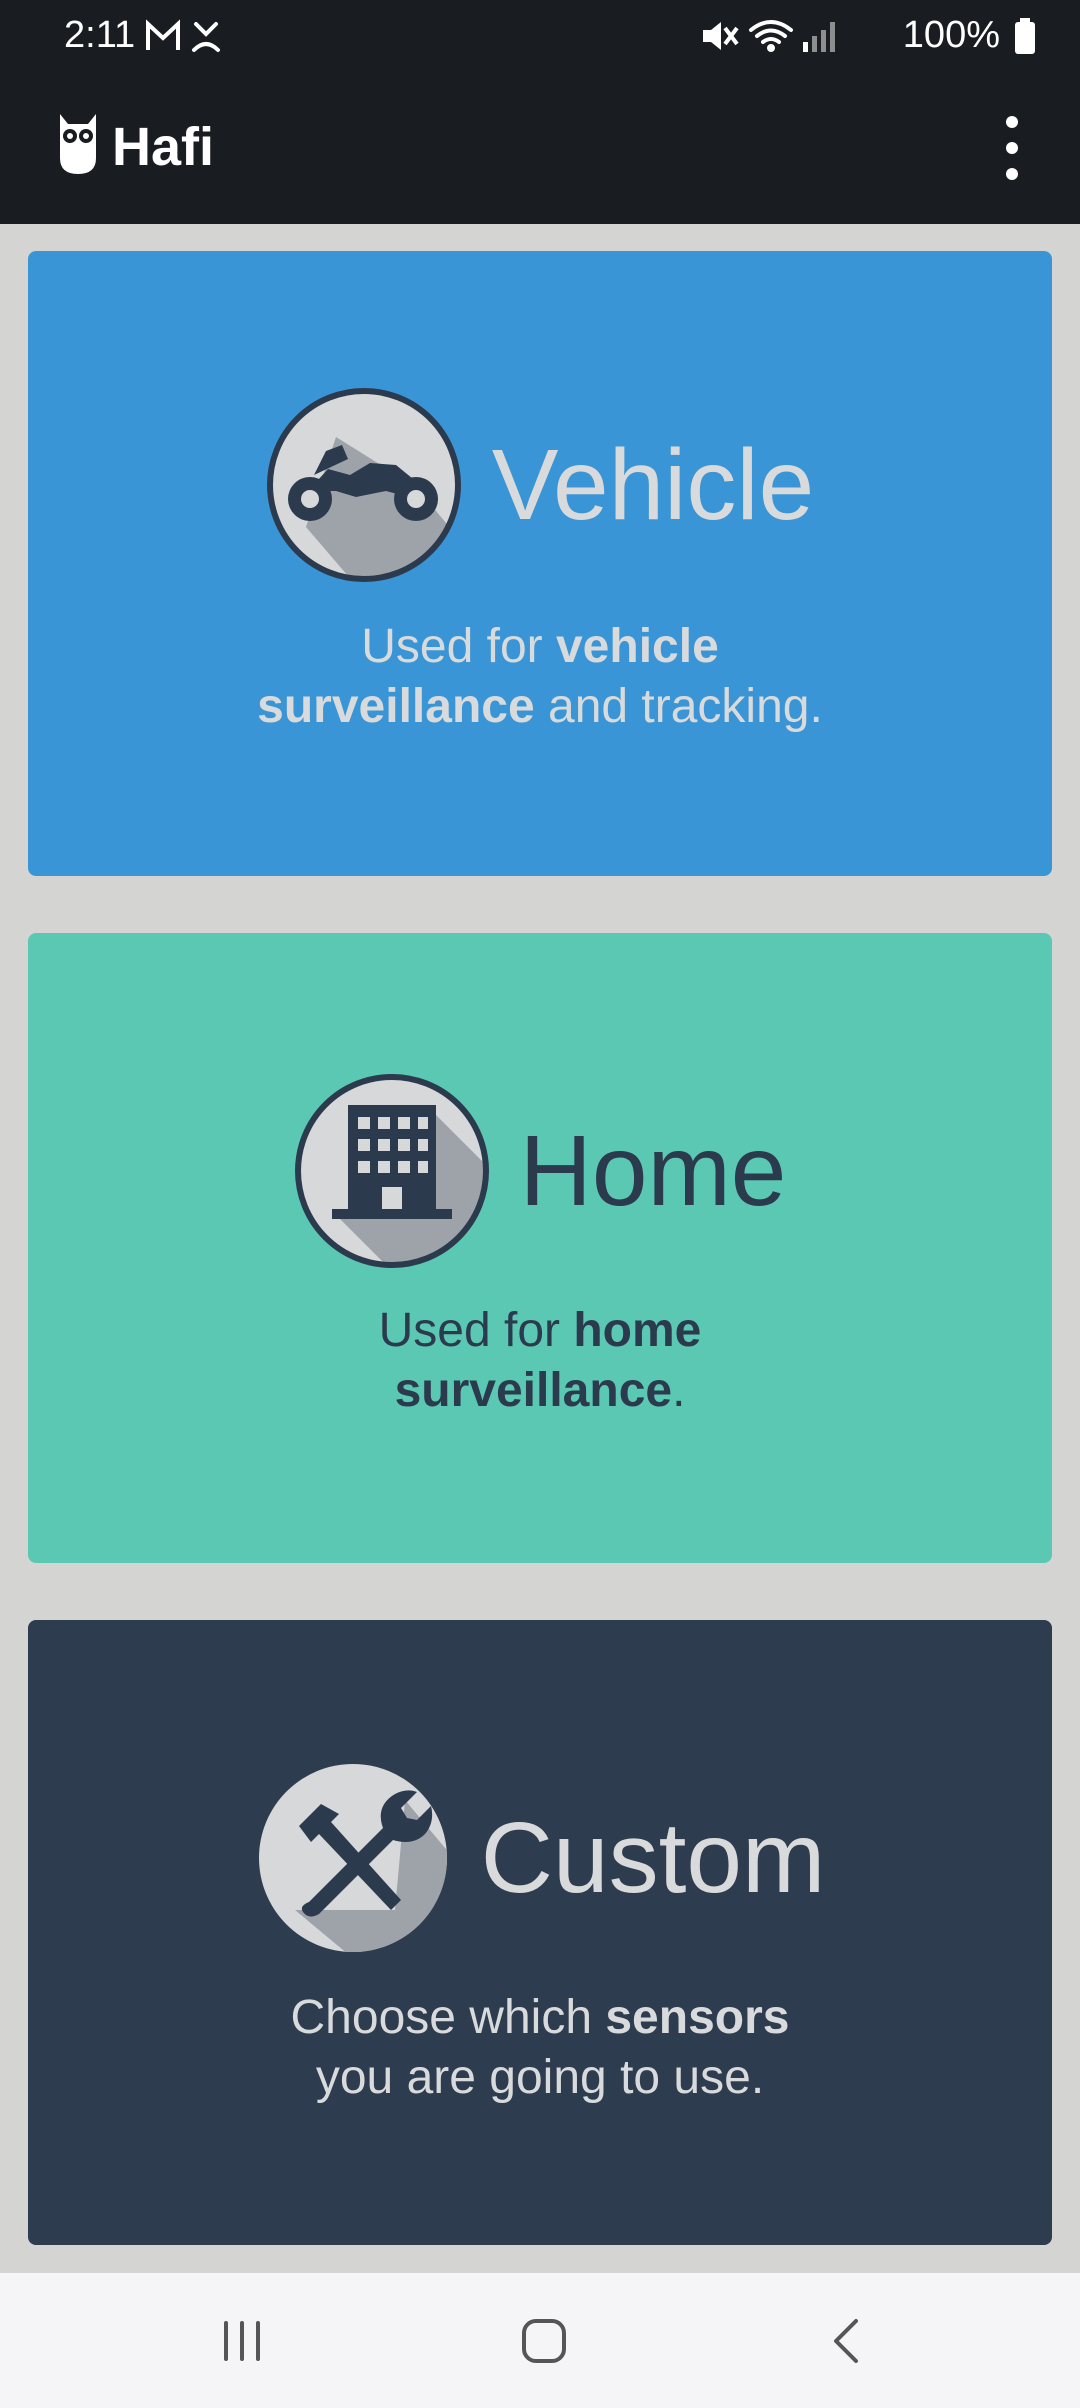 This screenshot has height=2408, width=1080. I want to click on custom-desc-line2: you are going to use., so click(540, 2078).